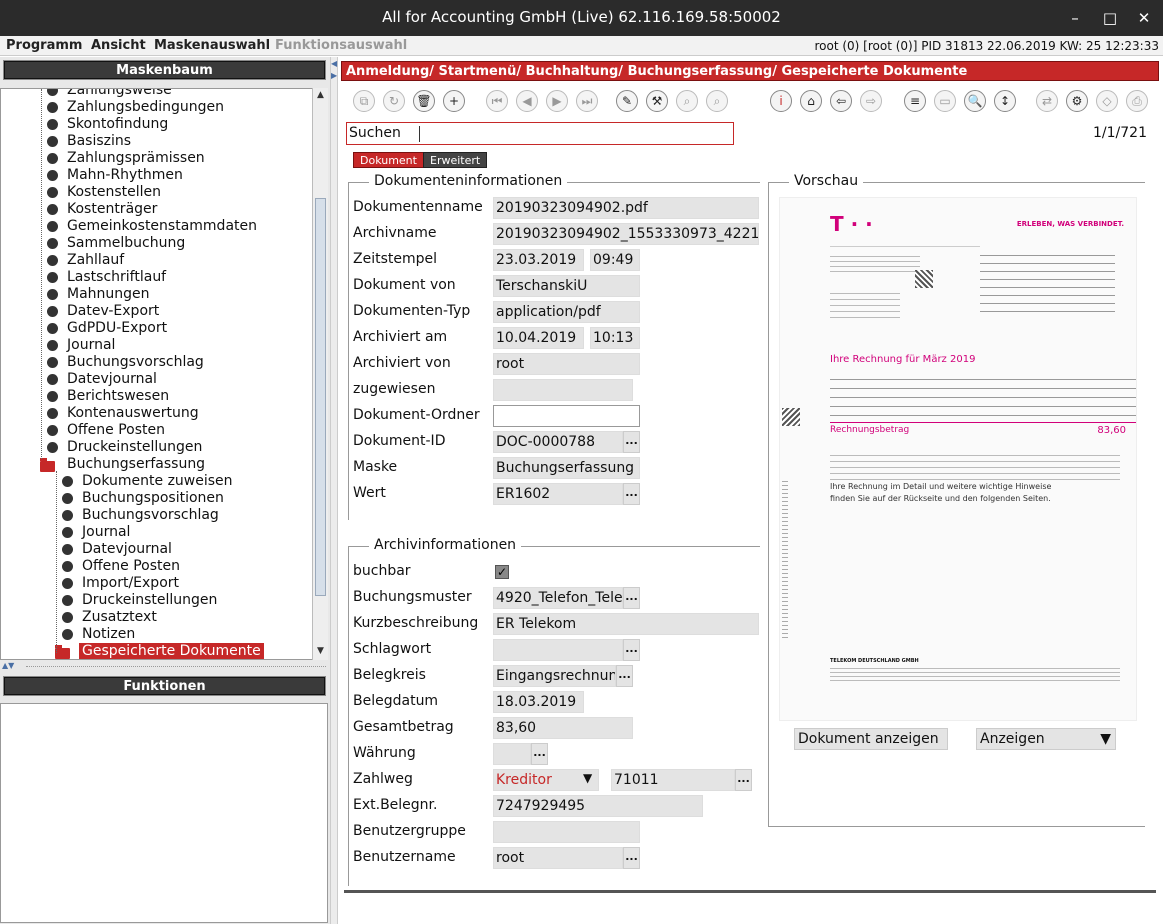 This screenshot has height=924, width=1163. What do you see at coordinates (598, 806) in the screenshot?
I see `ext-belegnr-field: 7247929495` at bounding box center [598, 806].